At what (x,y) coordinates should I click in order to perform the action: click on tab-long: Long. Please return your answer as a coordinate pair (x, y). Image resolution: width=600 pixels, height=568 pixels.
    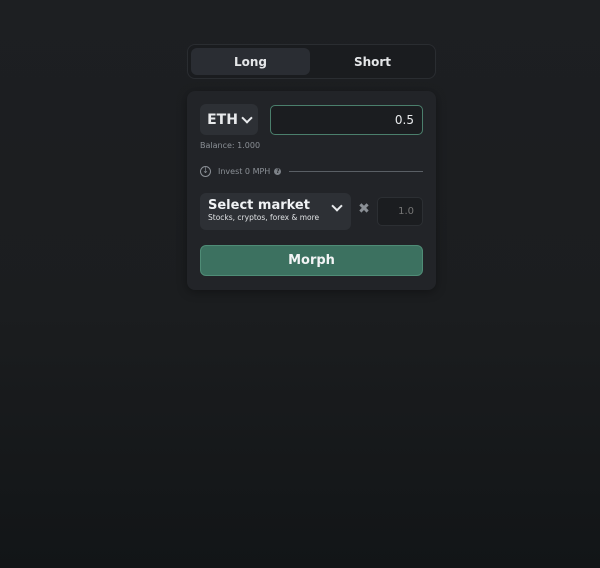
    Looking at the image, I should click on (250, 61).